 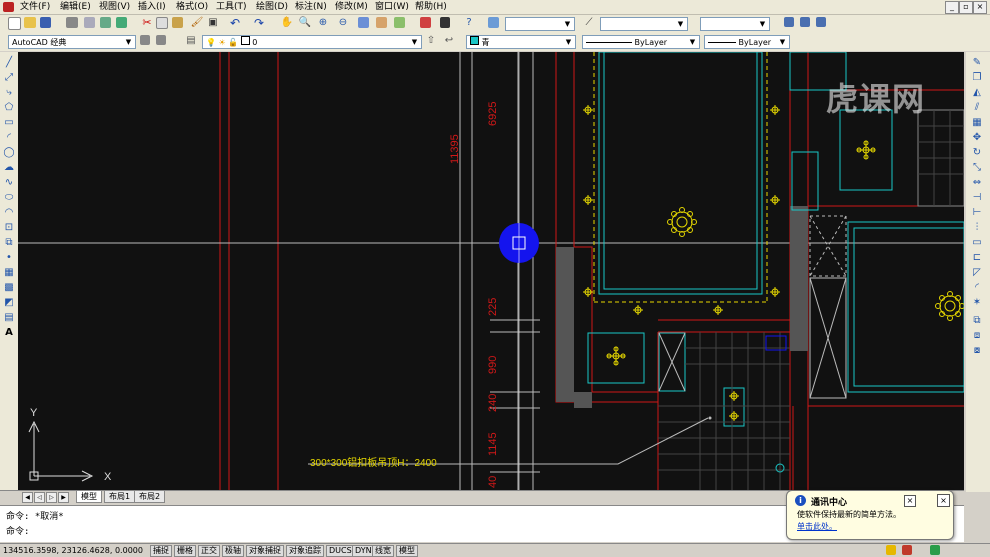 What do you see at coordinates (213, 23) in the screenshot?
I see `block-editor-icon: ▣` at bounding box center [213, 23].